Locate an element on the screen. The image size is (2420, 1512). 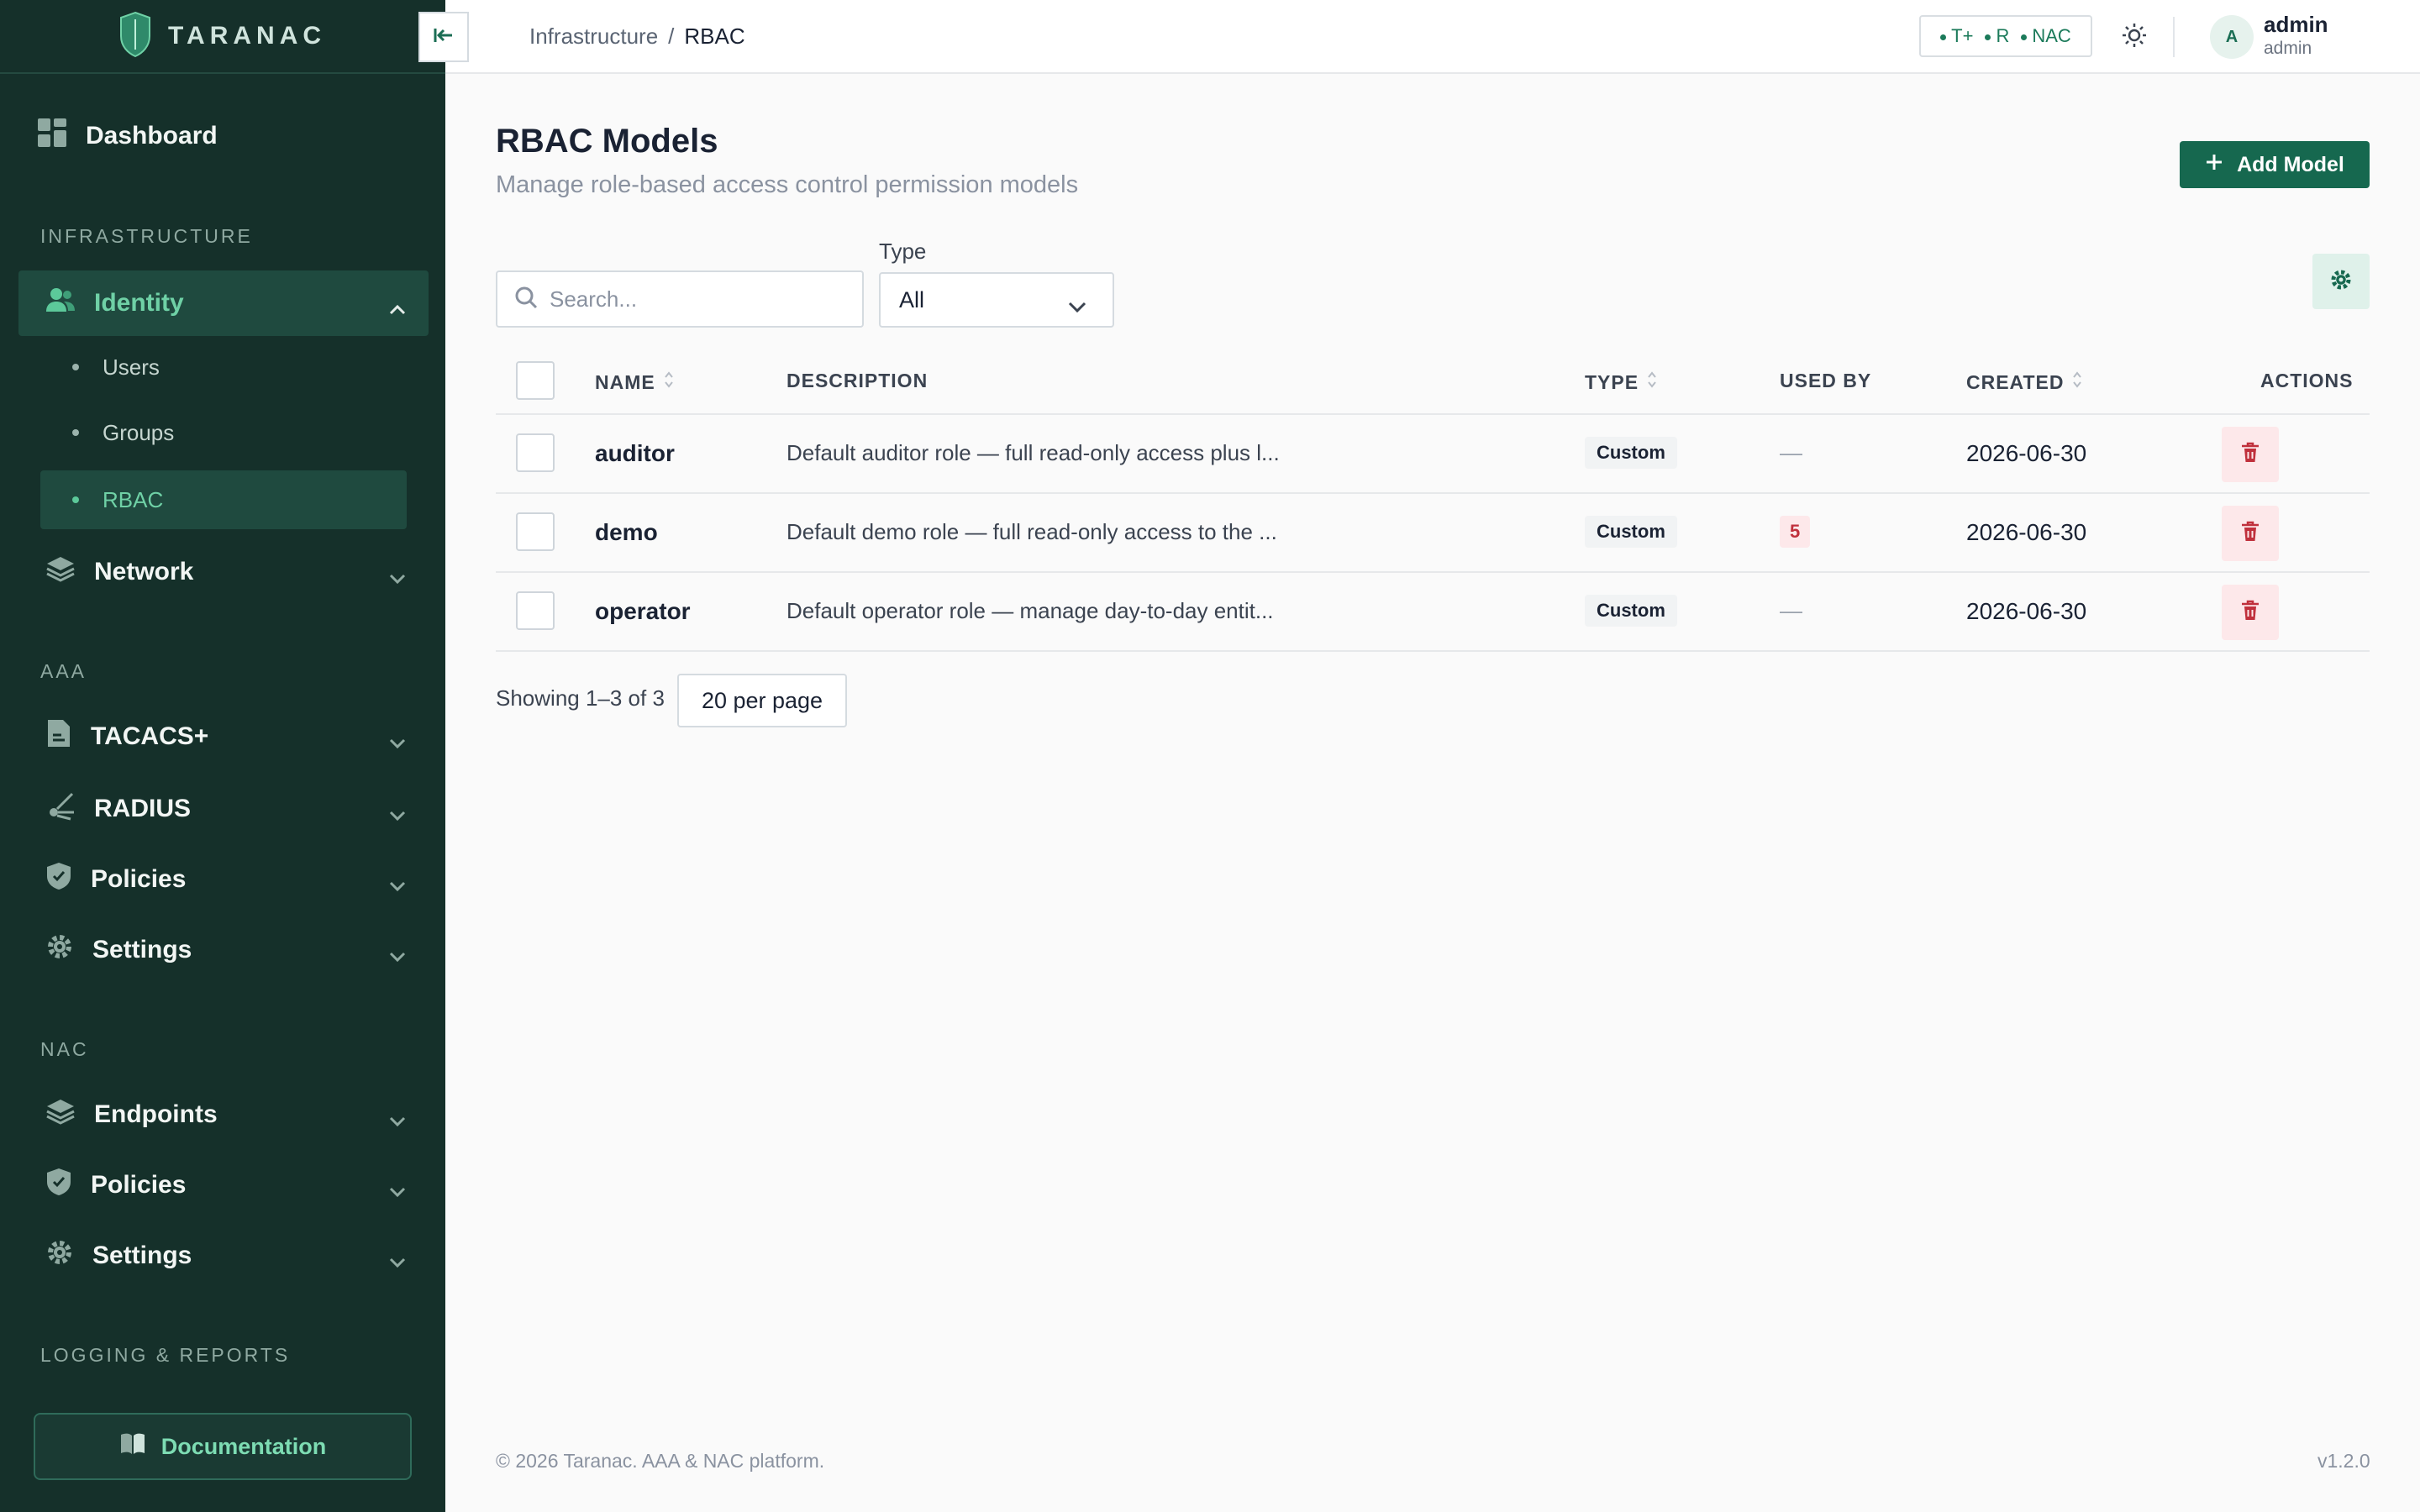
user-role: admin is located at coordinates (2288, 48).